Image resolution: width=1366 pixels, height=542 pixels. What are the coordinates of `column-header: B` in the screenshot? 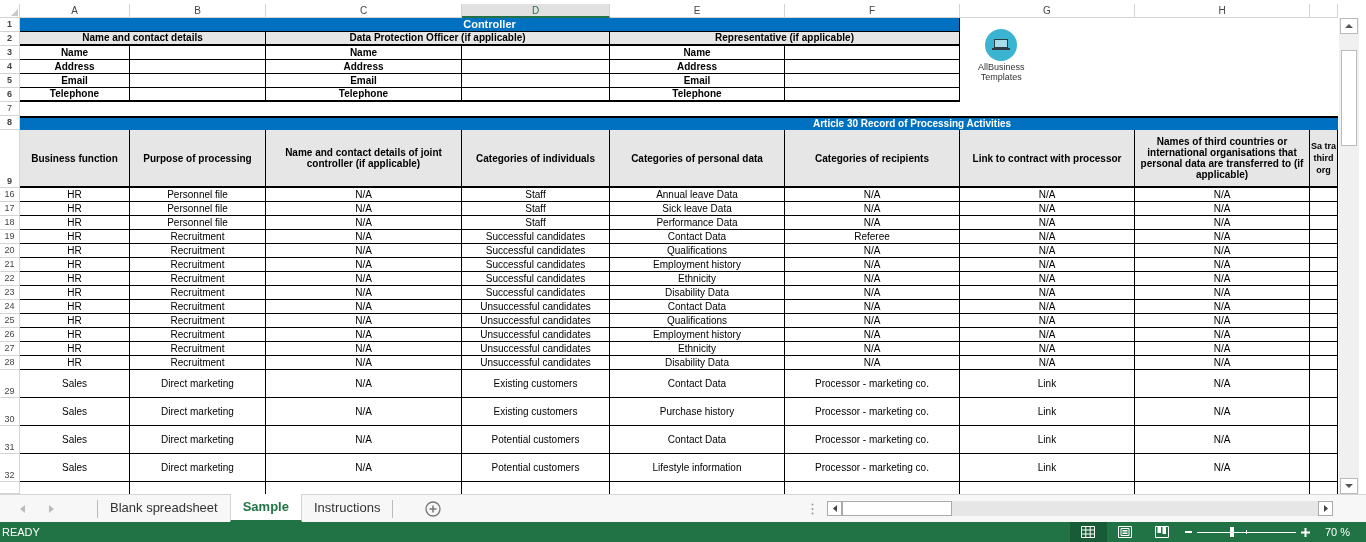 It's located at (197, 10).